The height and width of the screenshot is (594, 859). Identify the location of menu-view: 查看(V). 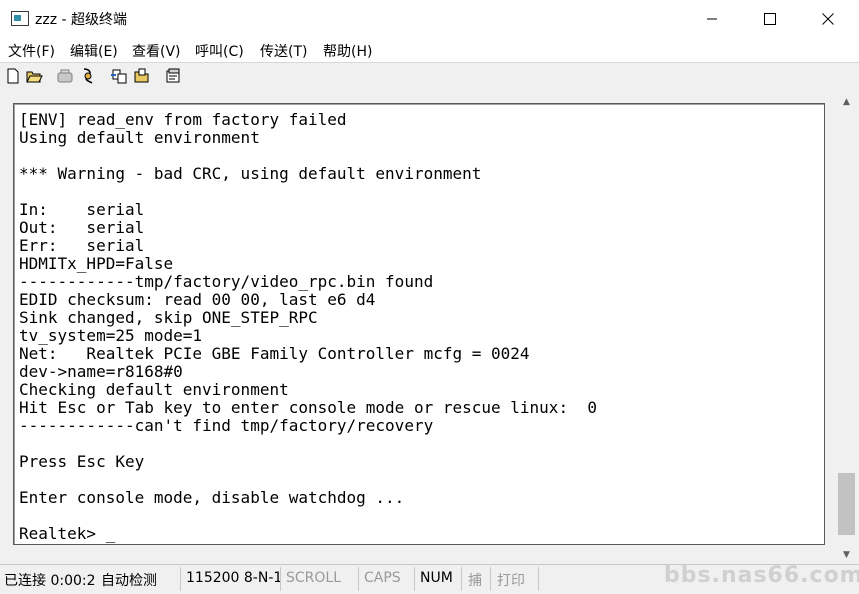
(156, 51).